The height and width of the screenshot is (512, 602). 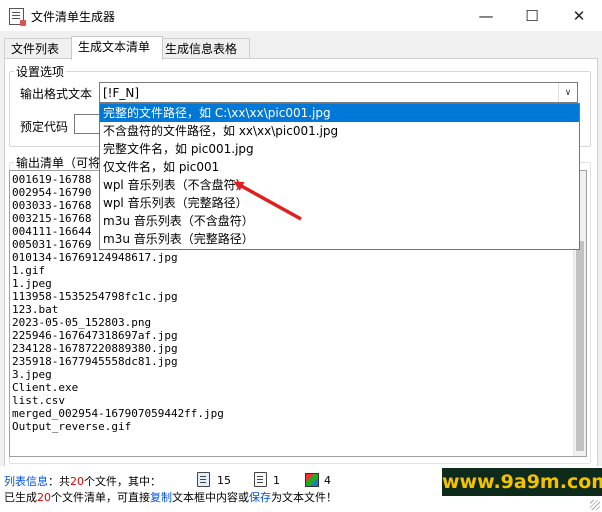 What do you see at coordinates (267, 201) in the screenshot?
I see `annotation-arrow` at bounding box center [267, 201].